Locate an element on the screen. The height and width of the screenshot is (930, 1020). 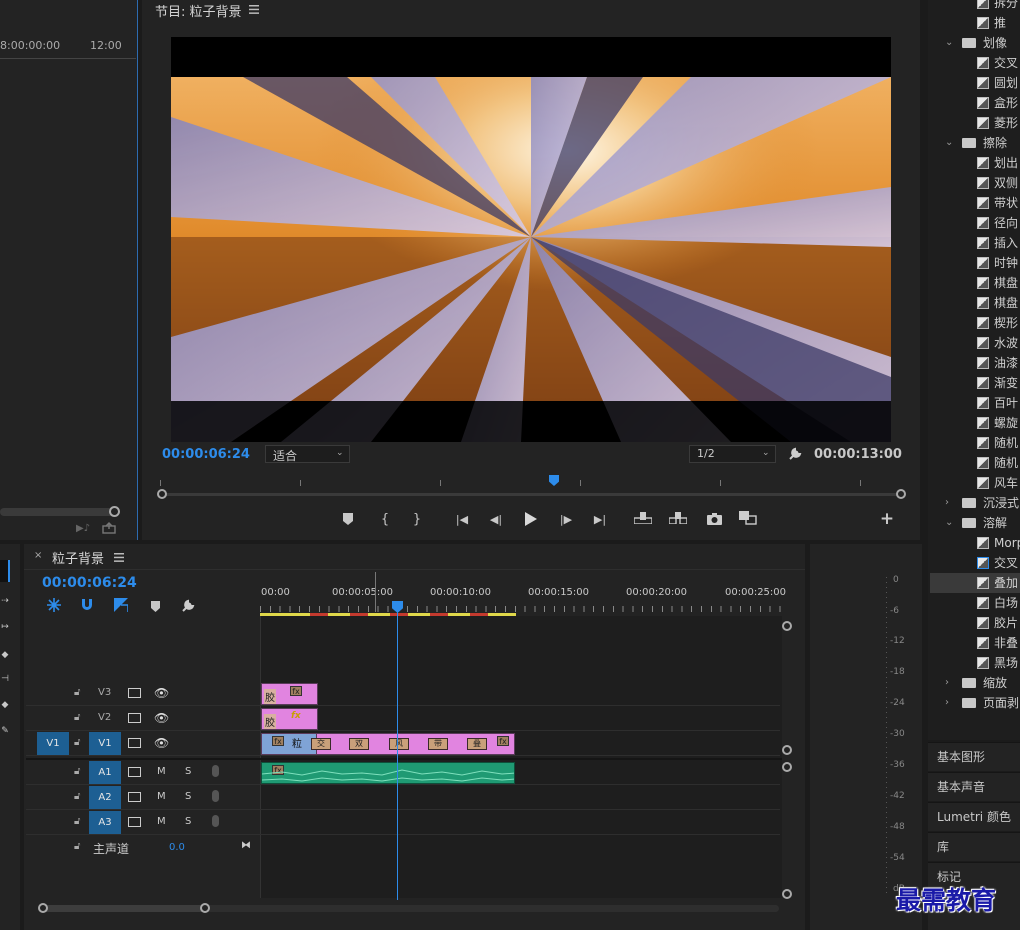
snap-icon is located at coordinates (87, 605).